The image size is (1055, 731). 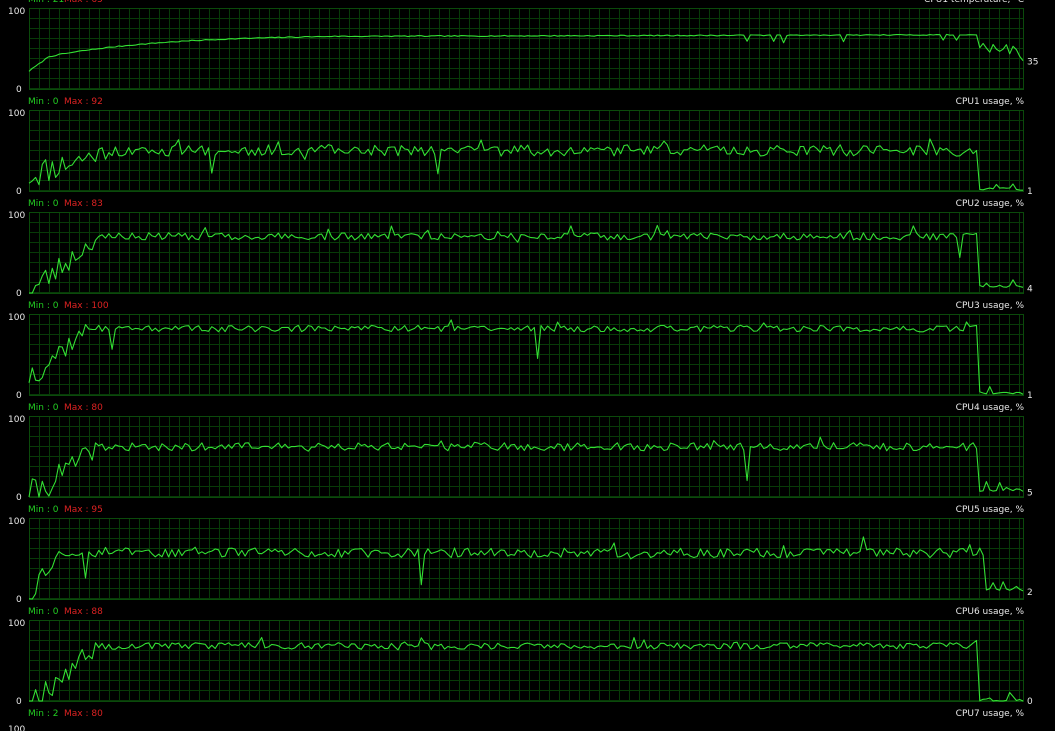 I want to click on current-value-label: 0, so click(x=1030, y=702).